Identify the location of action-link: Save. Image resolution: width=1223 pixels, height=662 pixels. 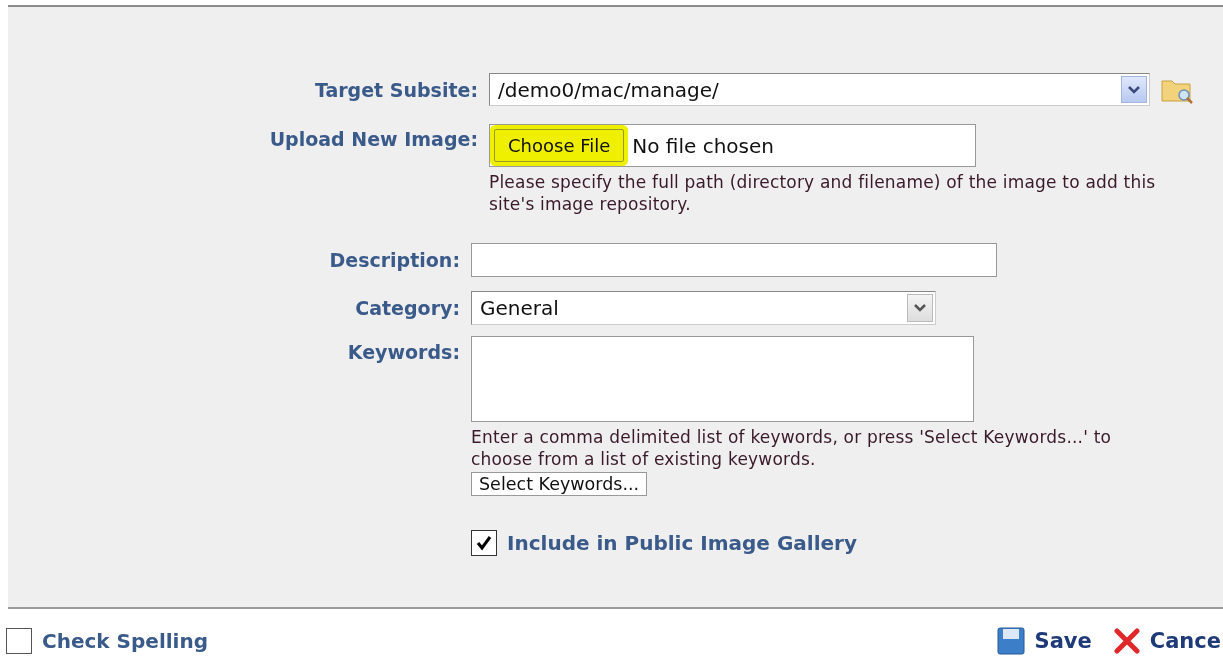
(1044, 641).